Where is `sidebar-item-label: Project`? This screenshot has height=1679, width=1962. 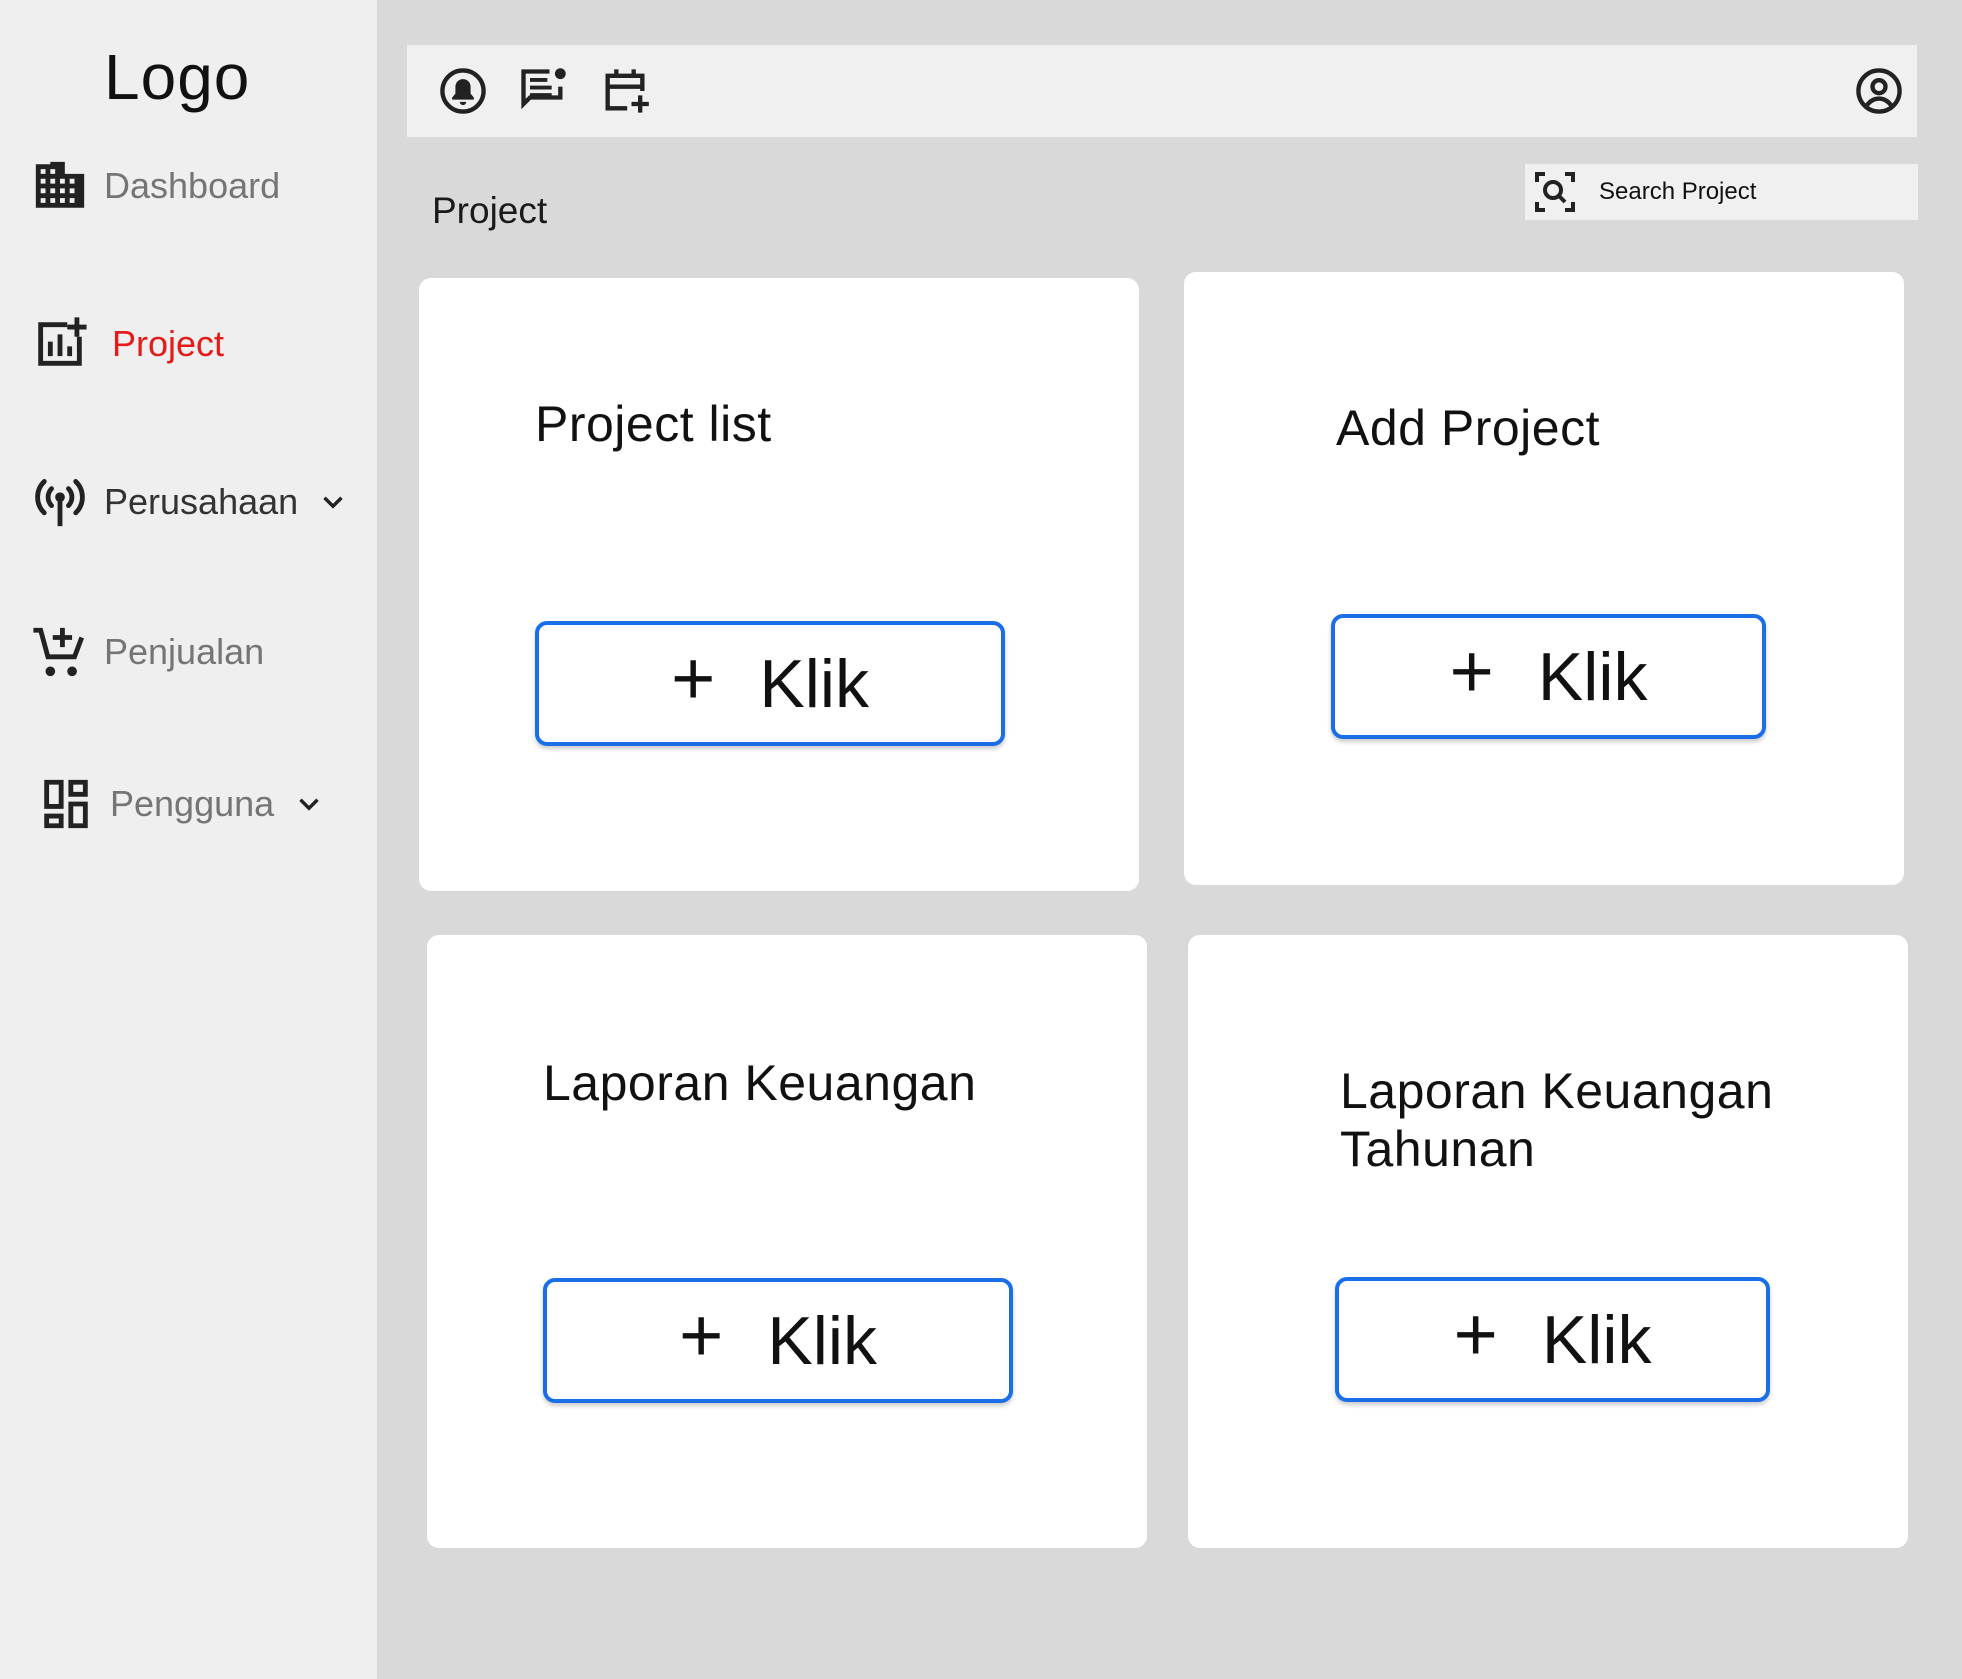 sidebar-item-label: Project is located at coordinates (168, 343).